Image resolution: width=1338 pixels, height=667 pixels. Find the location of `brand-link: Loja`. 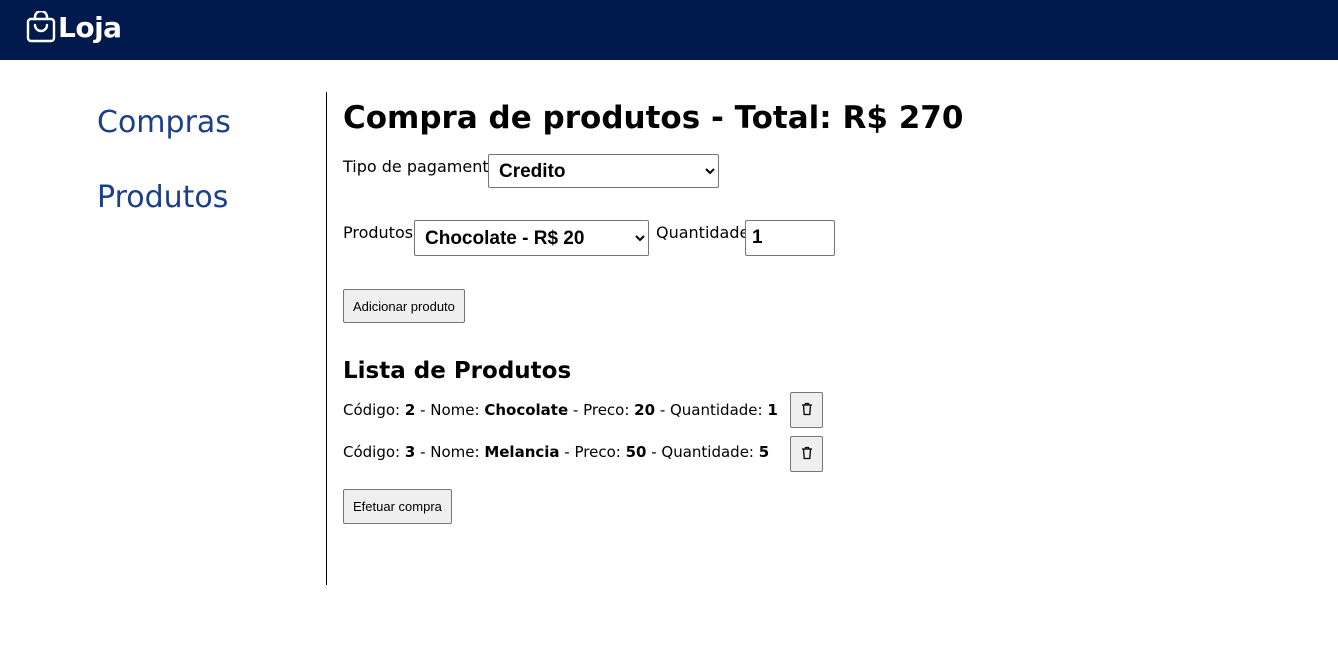

brand-link: Loja is located at coordinates (74, 26).